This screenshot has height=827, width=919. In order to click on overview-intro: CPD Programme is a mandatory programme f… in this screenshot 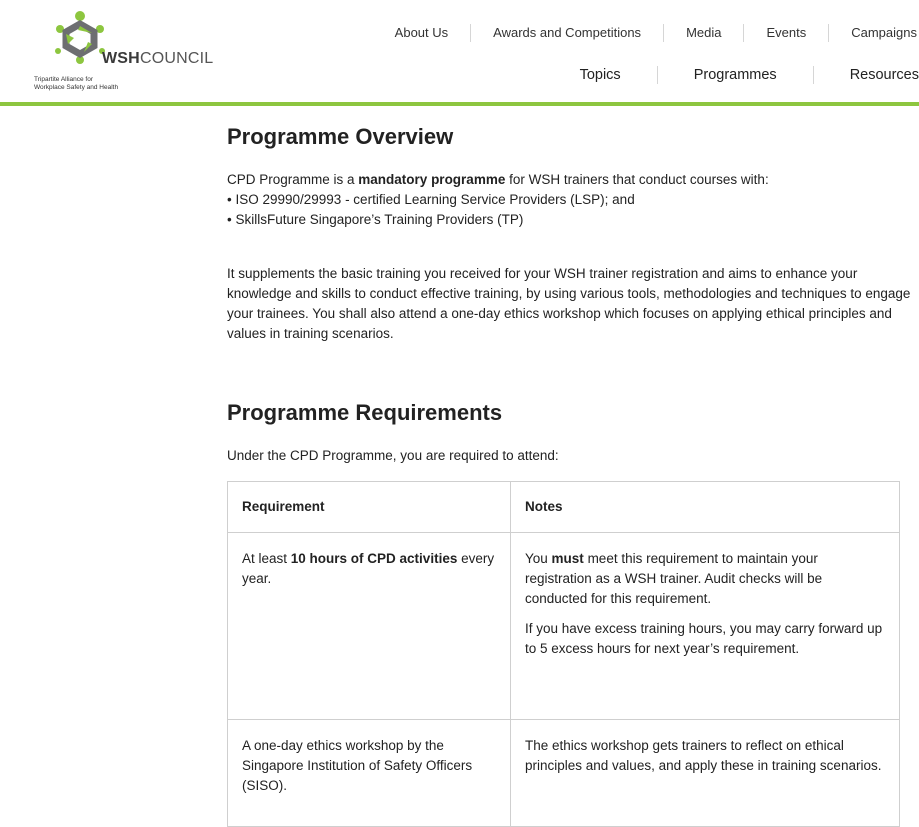, I will do `click(569, 200)`.